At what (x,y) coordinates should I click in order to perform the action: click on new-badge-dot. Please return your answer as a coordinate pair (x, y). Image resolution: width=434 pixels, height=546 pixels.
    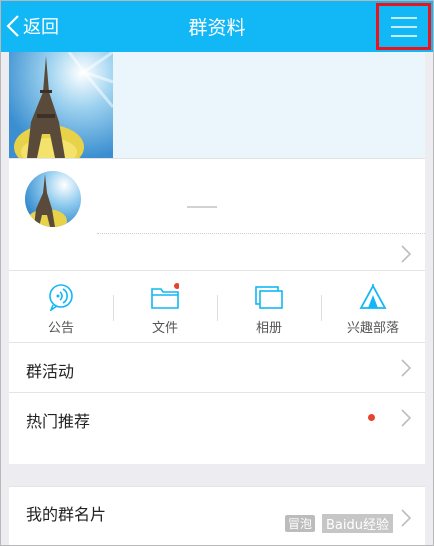
    Looking at the image, I should click on (371, 417).